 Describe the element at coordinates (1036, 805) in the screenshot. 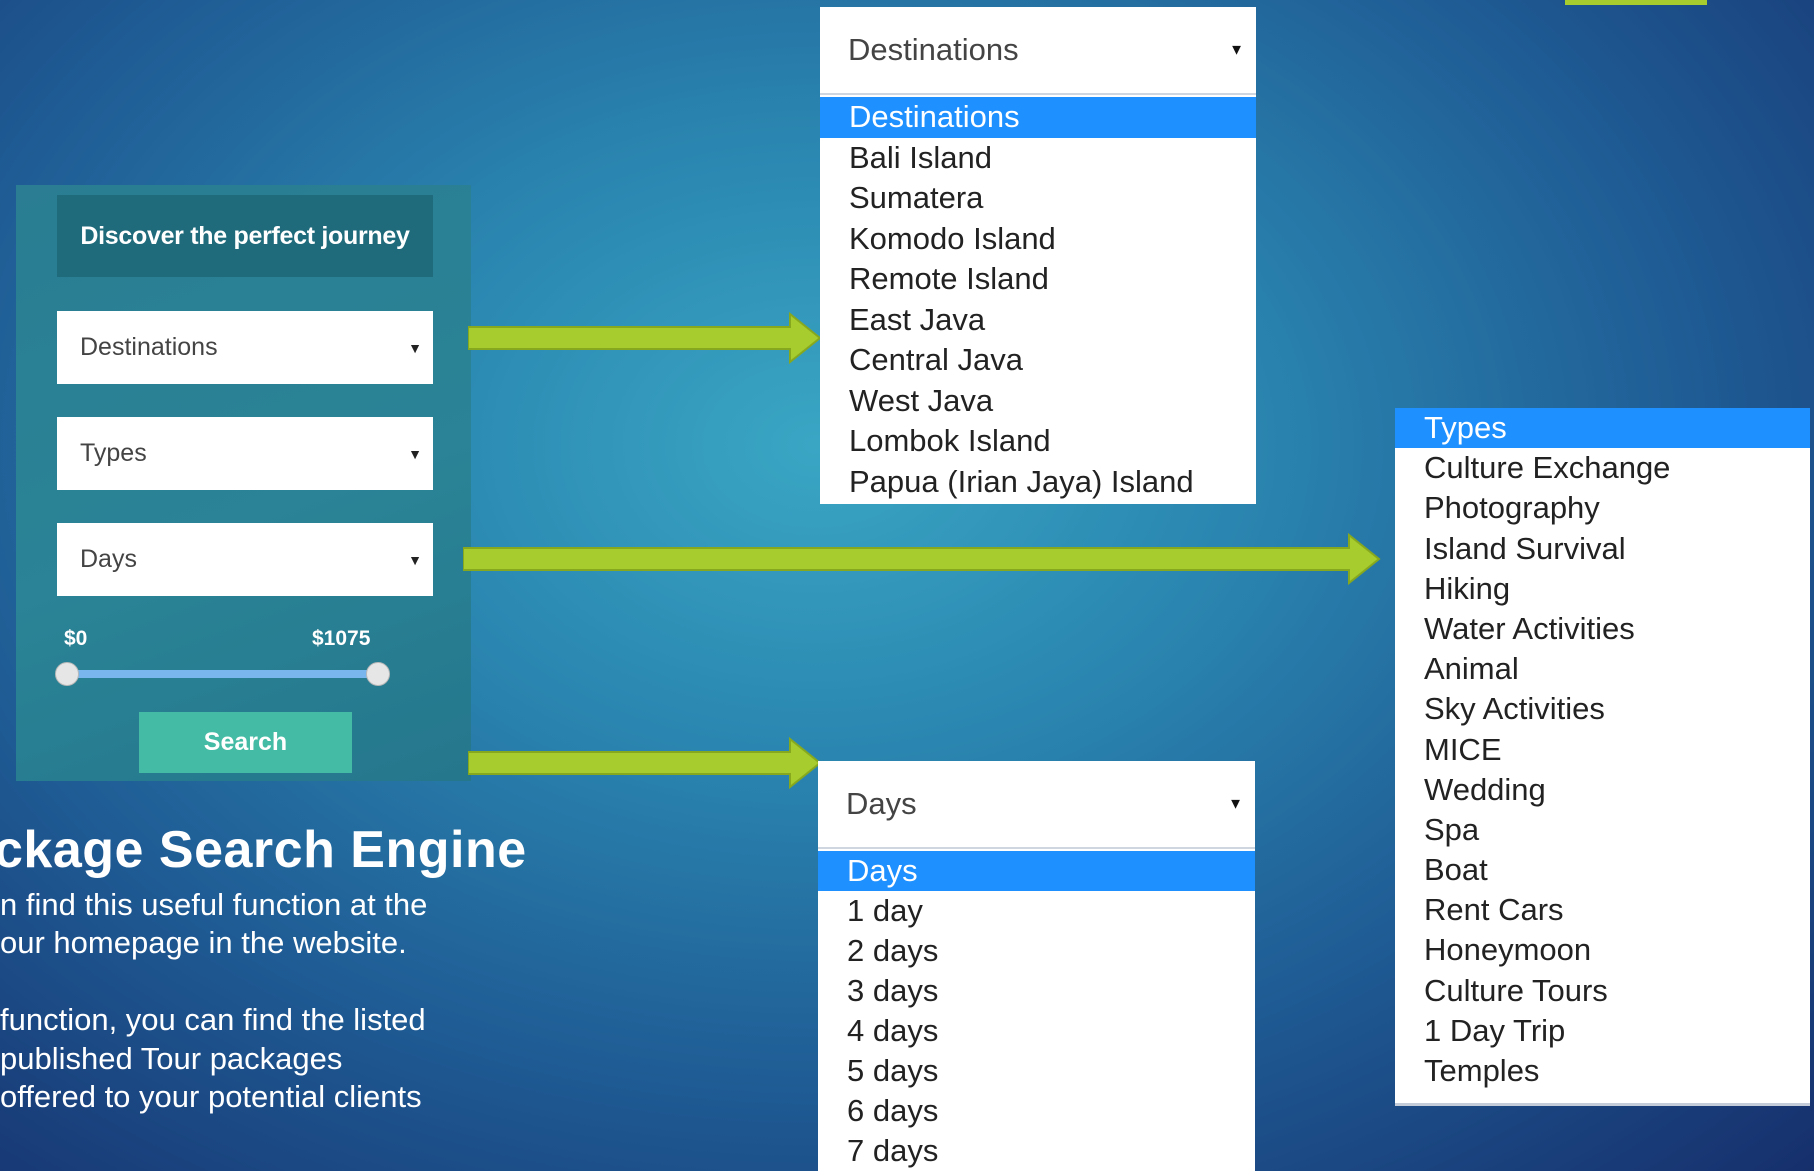

I see `days-dropdown-header: Days ▼` at that location.